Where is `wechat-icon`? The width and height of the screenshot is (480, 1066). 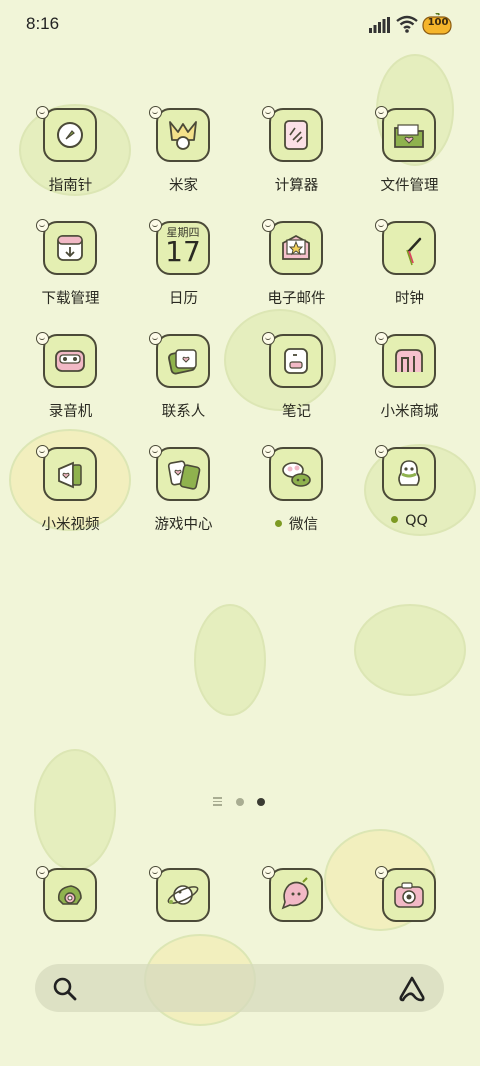
wechat-icon is located at coordinates (296, 474).